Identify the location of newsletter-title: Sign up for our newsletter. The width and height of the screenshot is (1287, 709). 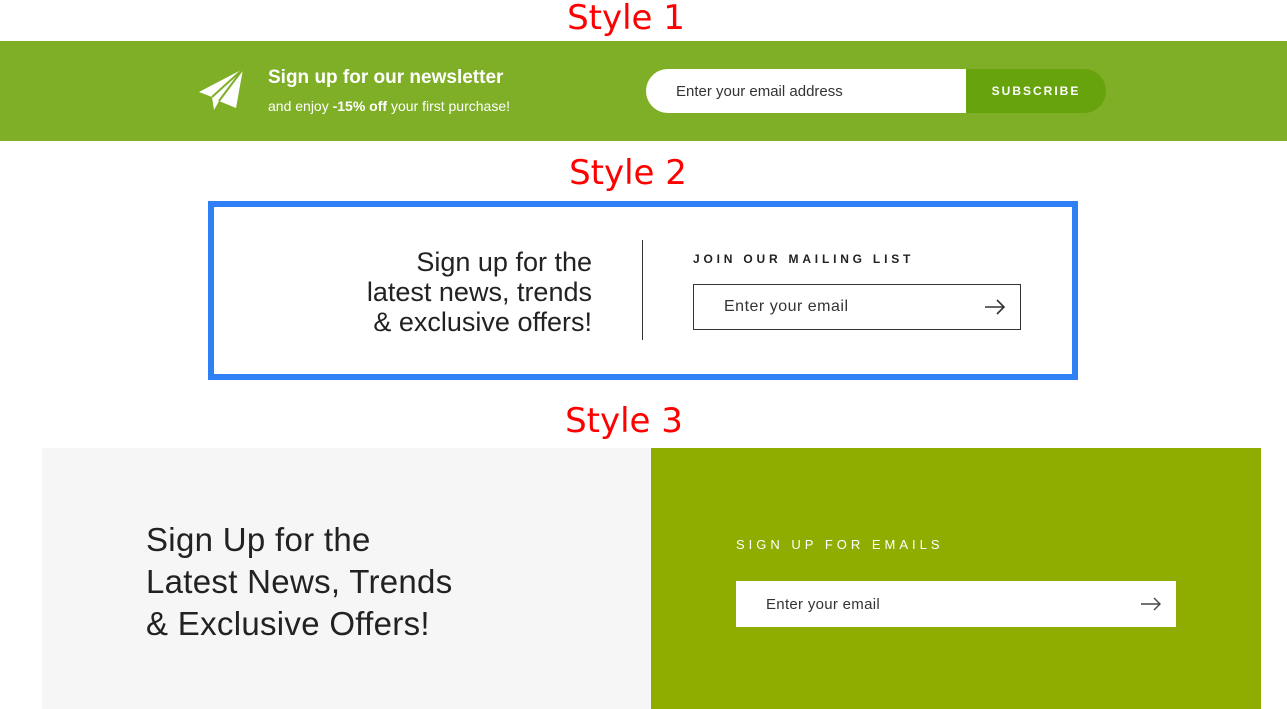
(386, 77).